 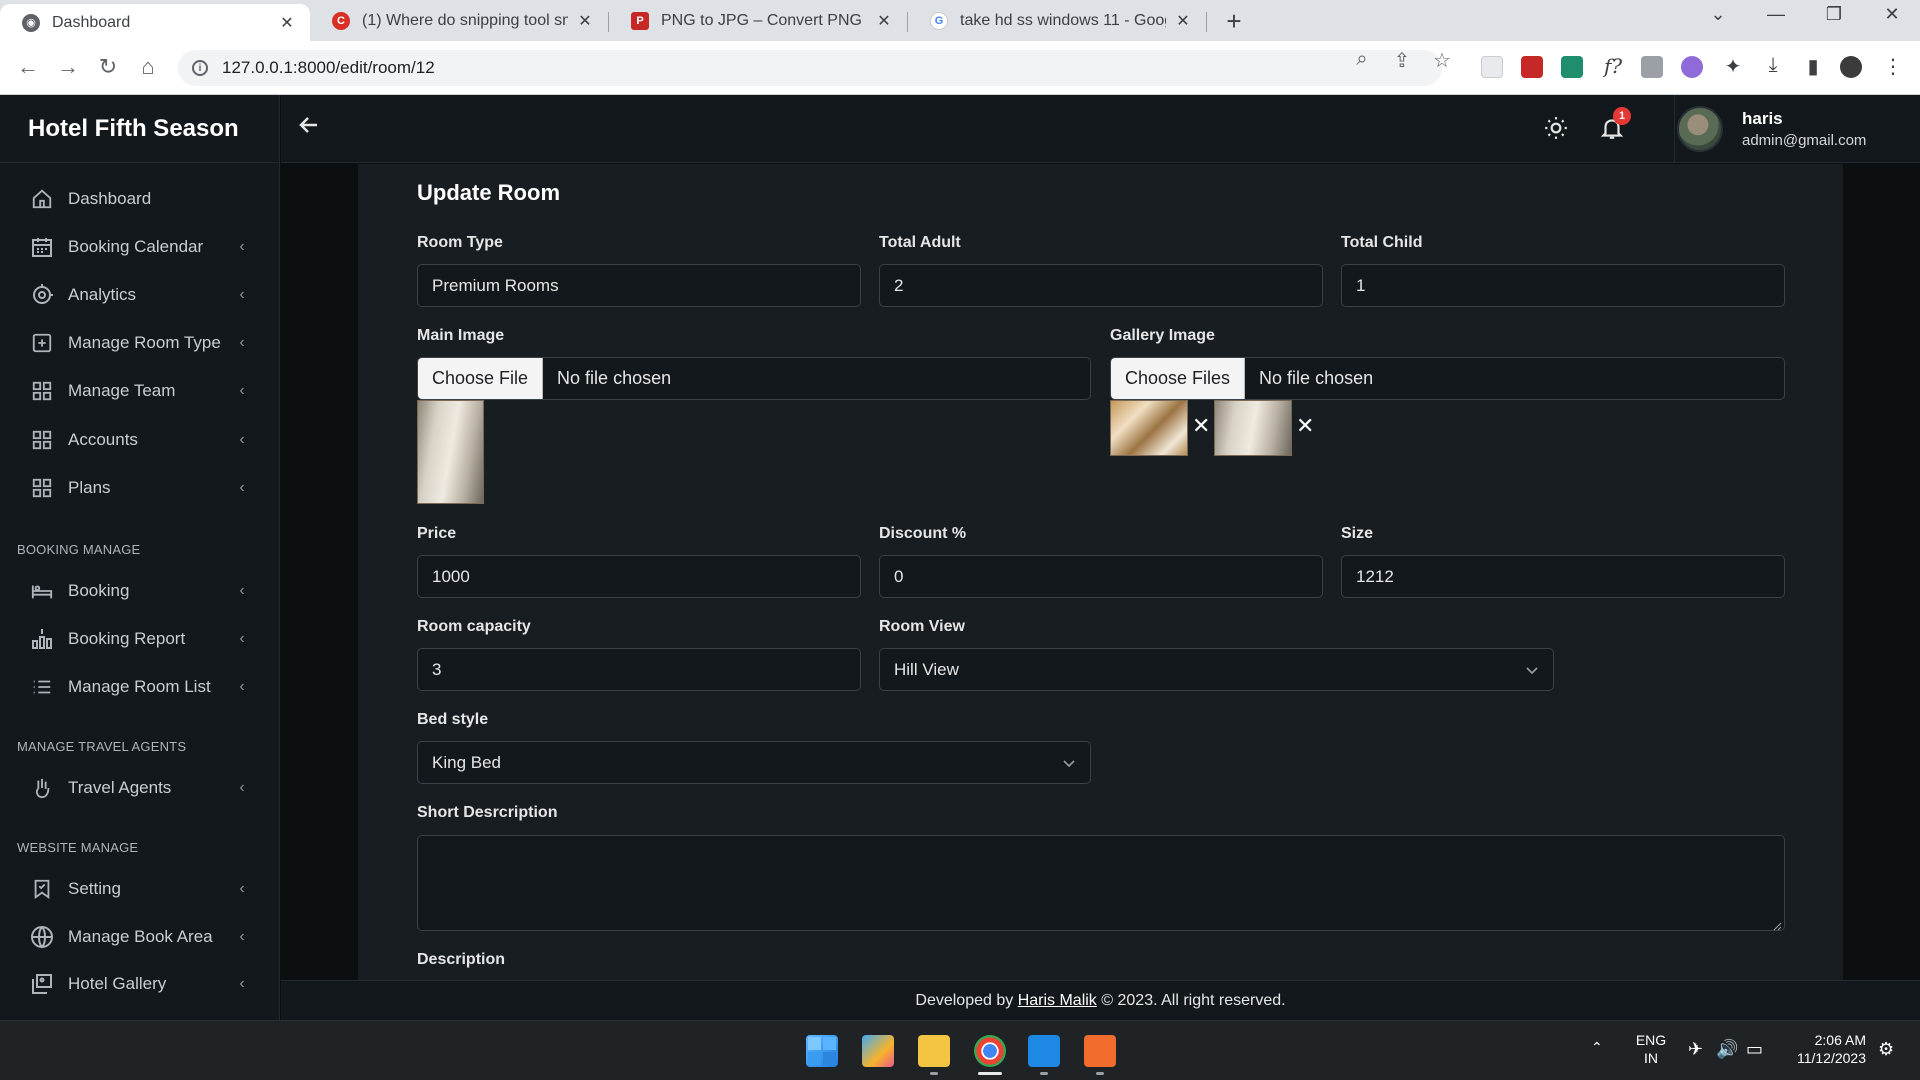 What do you see at coordinates (754, 378) in the screenshot?
I see `main-image-file-input: Choose File No file chosen` at bounding box center [754, 378].